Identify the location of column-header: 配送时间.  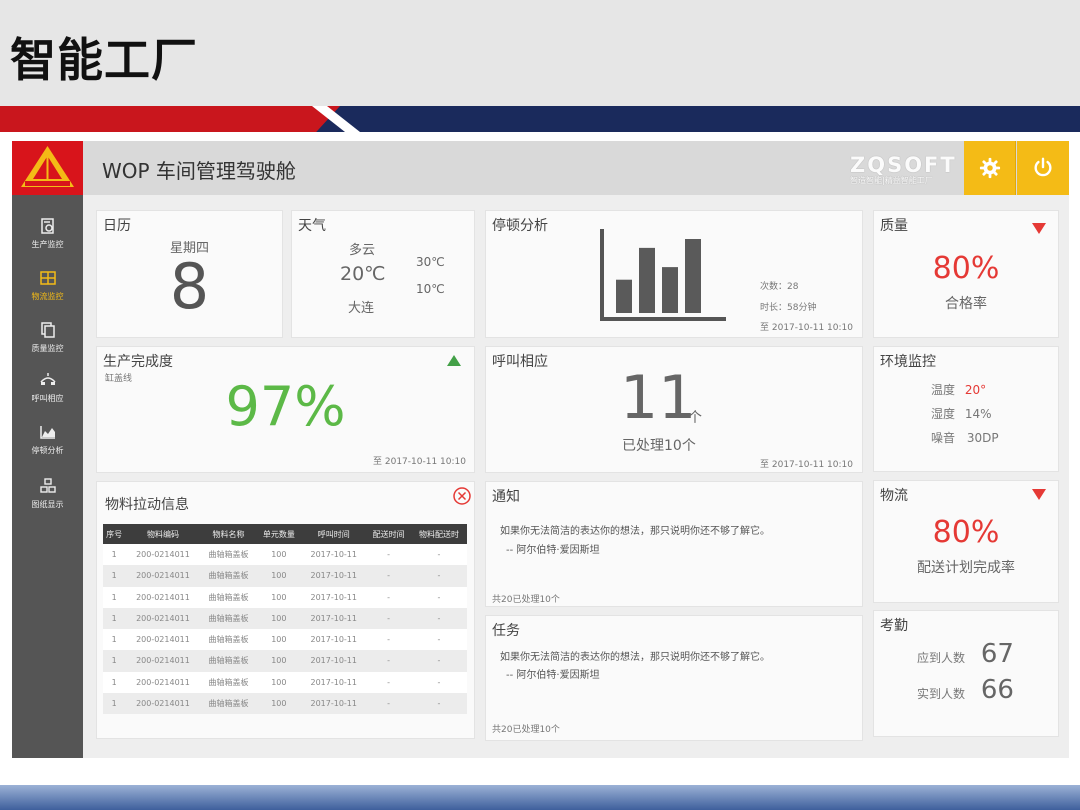
(388, 534).